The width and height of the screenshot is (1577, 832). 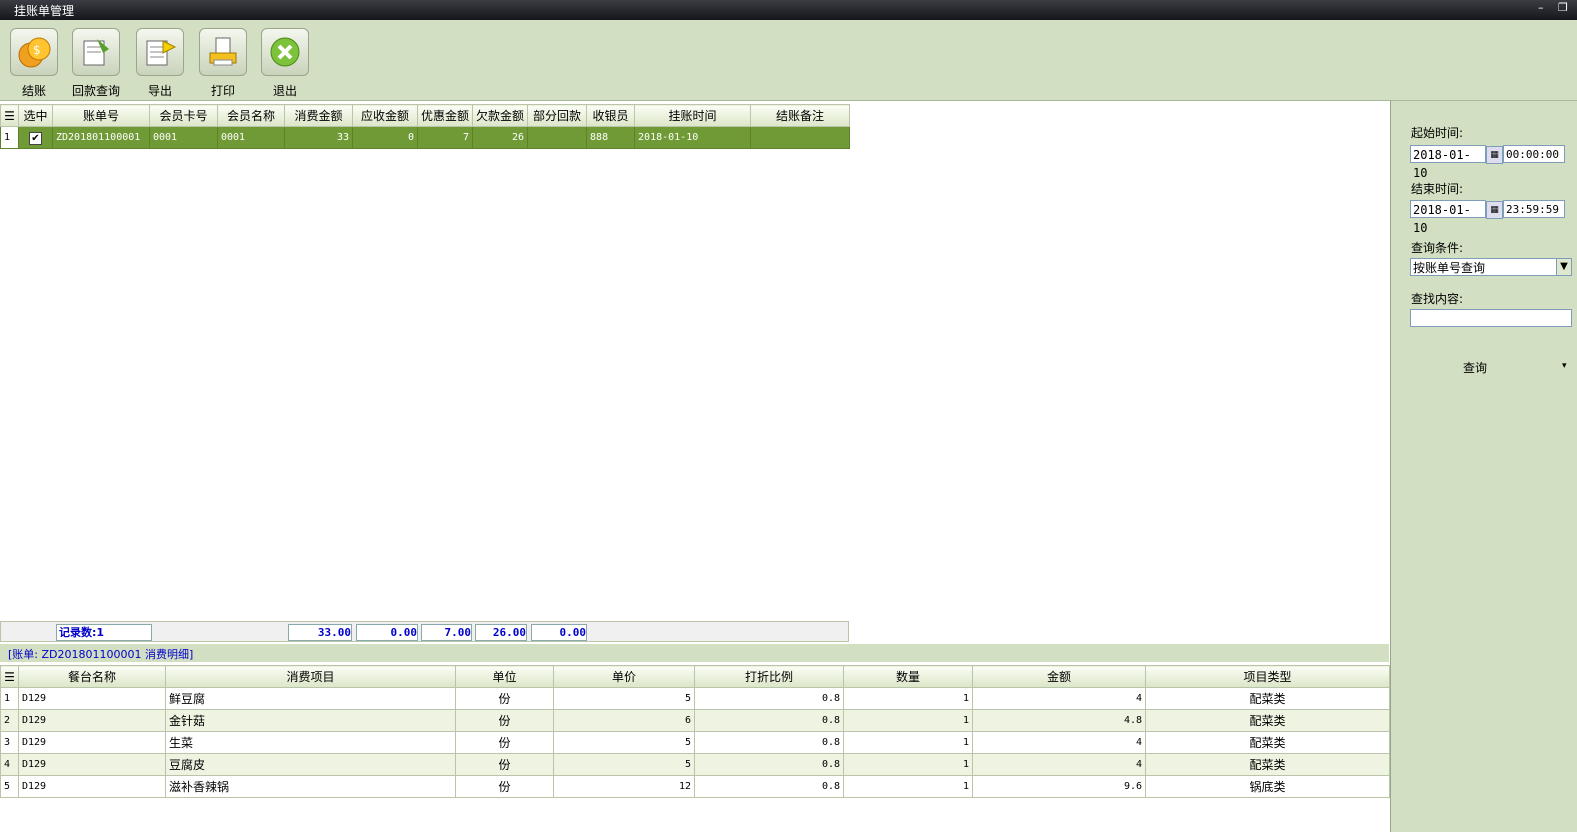 I want to click on printer-icon, so click(x=223, y=52).